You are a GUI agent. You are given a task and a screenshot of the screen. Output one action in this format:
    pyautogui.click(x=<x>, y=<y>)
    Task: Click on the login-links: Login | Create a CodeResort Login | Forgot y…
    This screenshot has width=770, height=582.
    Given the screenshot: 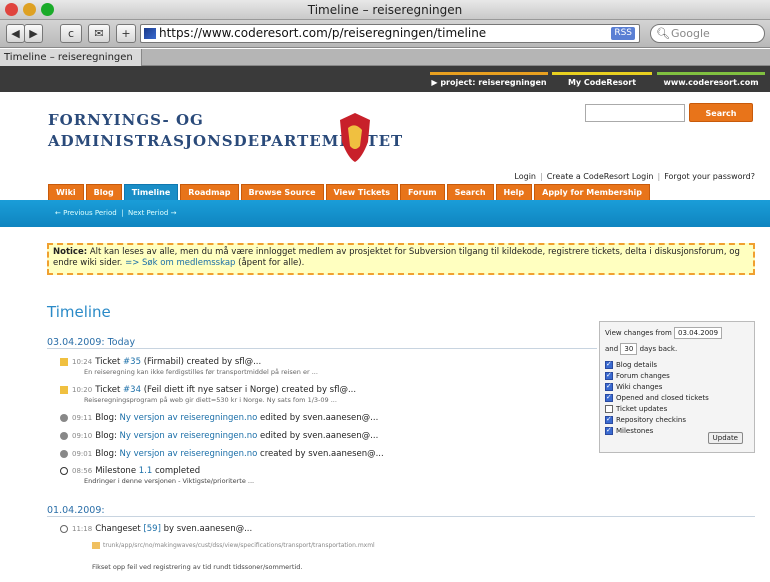 What is the action you would take?
    pyautogui.click(x=634, y=176)
    